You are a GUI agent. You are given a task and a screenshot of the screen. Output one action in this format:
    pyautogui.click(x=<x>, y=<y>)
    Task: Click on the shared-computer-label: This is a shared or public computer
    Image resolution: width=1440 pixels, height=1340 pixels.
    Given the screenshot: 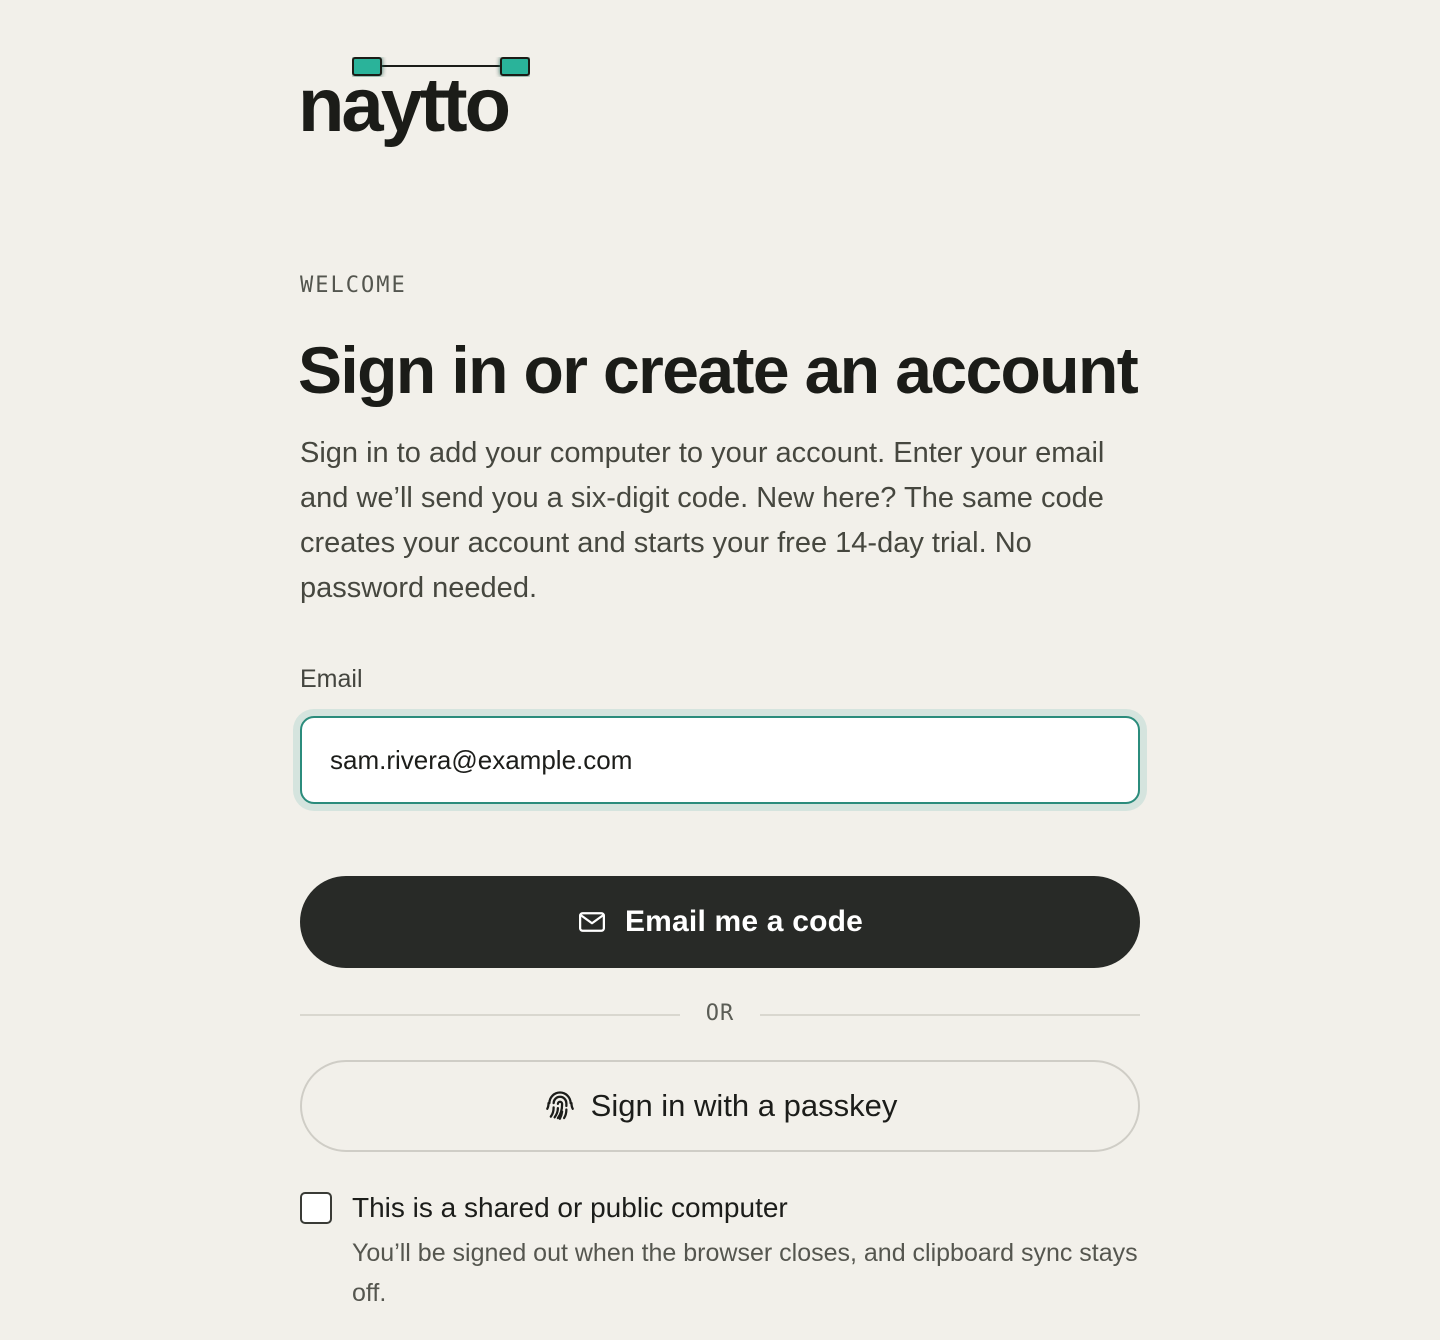 What is the action you would take?
    pyautogui.click(x=570, y=1208)
    